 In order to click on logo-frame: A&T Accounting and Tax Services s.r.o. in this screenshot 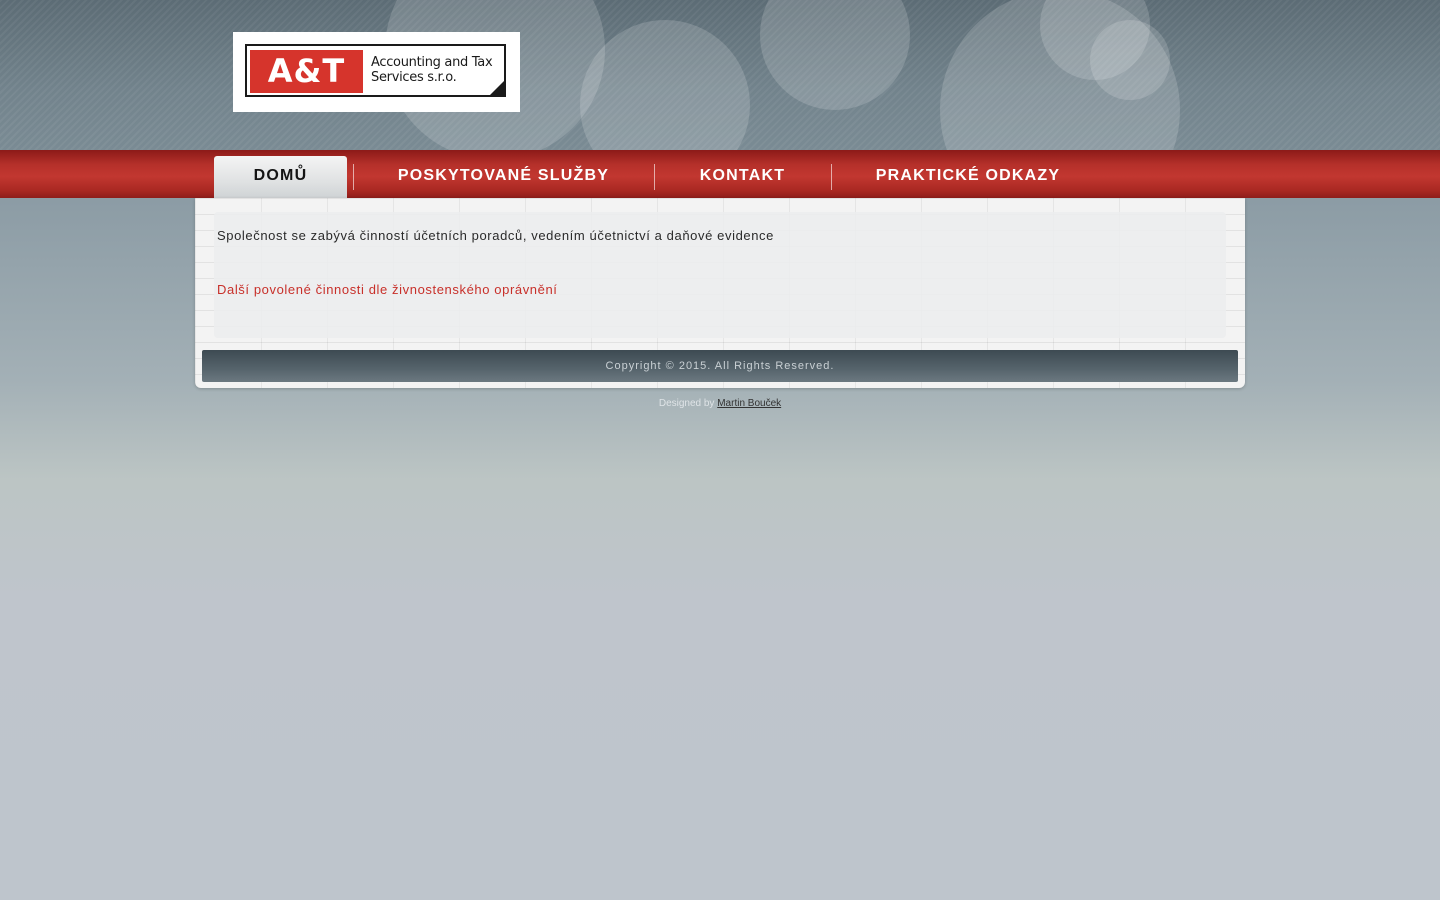, I will do `click(375, 70)`.